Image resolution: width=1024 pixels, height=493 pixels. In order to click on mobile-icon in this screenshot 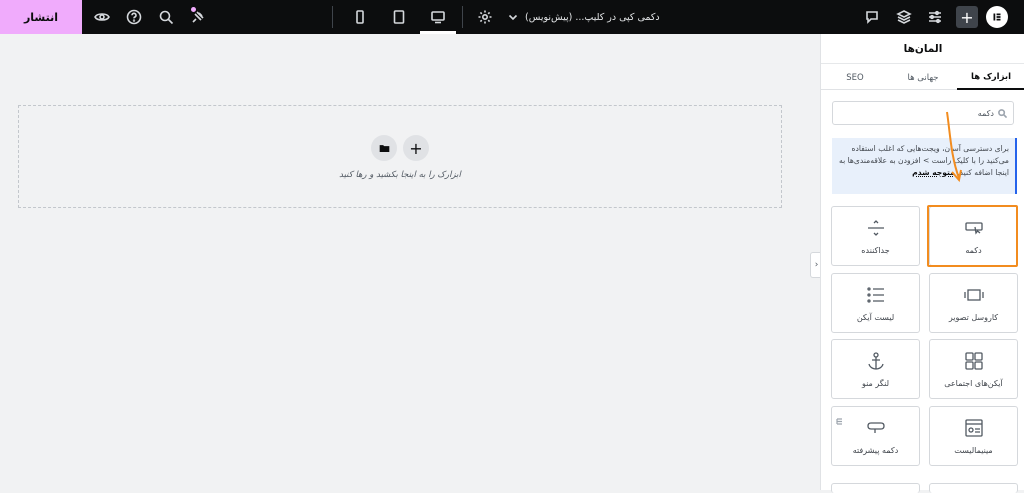, I will do `click(360, 17)`.